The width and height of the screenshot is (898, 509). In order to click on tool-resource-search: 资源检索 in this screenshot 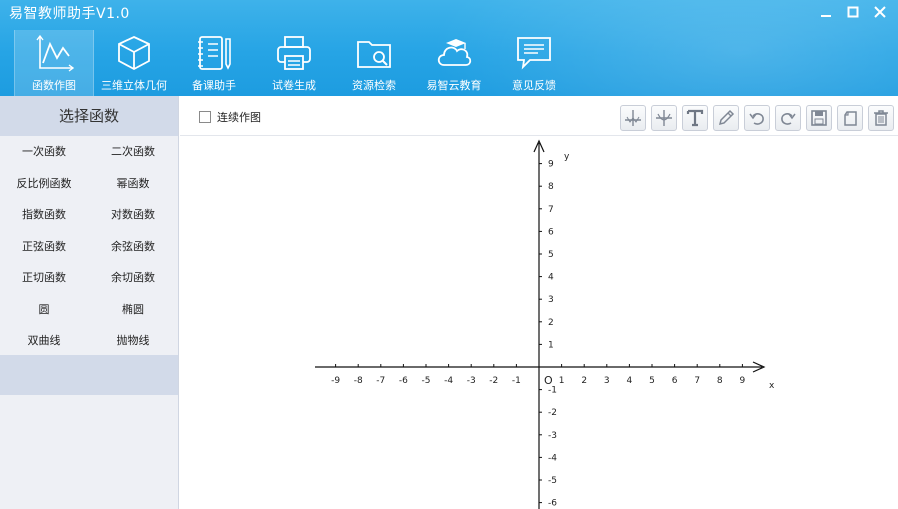, I will do `click(374, 63)`.